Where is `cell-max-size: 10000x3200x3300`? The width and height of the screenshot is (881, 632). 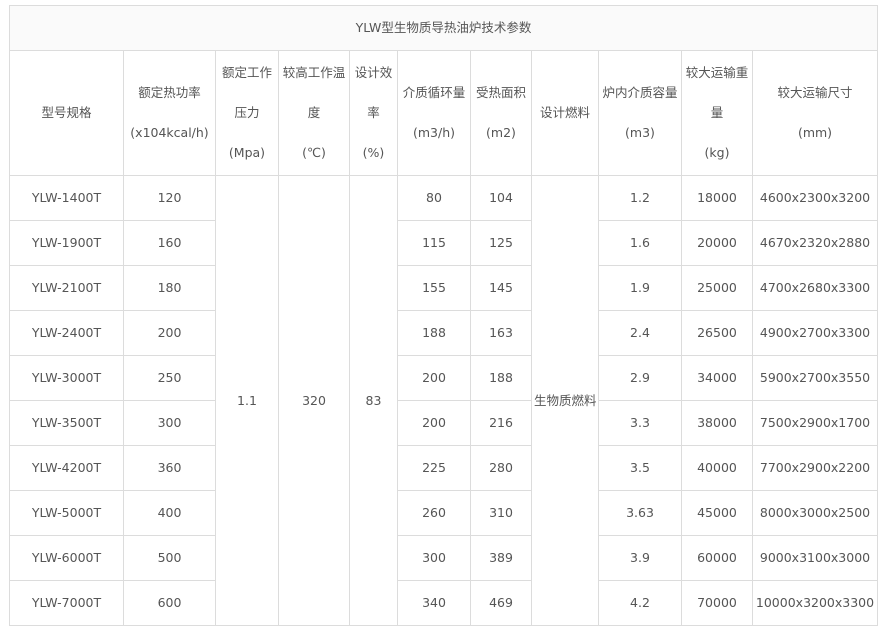
cell-max-size: 10000x3200x3300 is located at coordinates (815, 603).